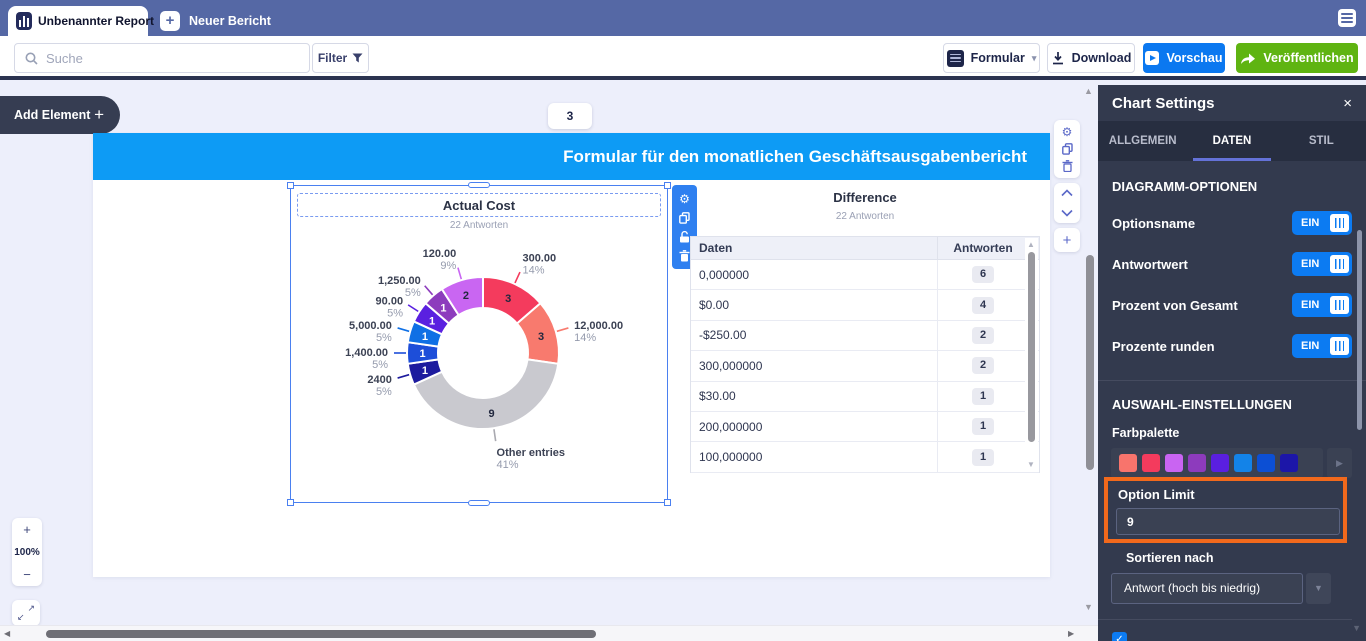  What do you see at coordinates (865, 366) in the screenshot?
I see `table-row: 300,000000 2` at bounding box center [865, 366].